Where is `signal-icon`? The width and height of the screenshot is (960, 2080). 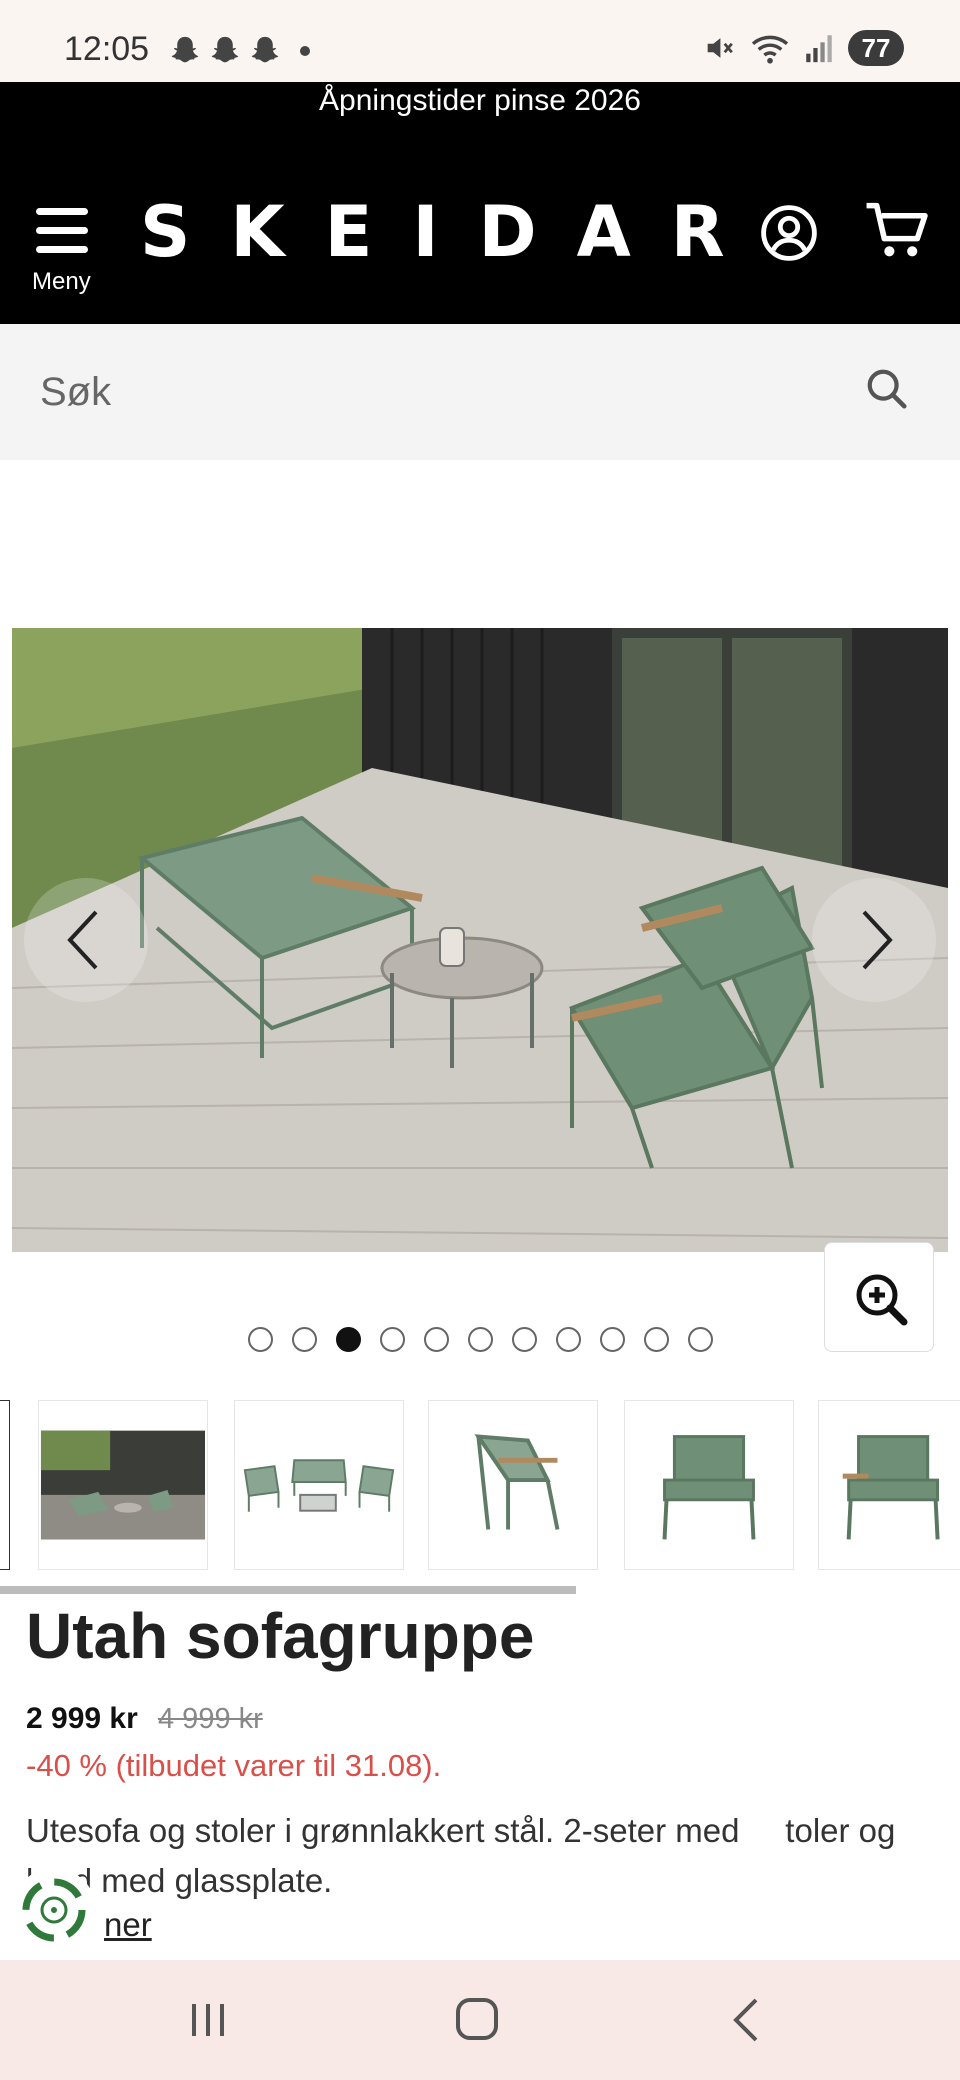 signal-icon is located at coordinates (819, 49).